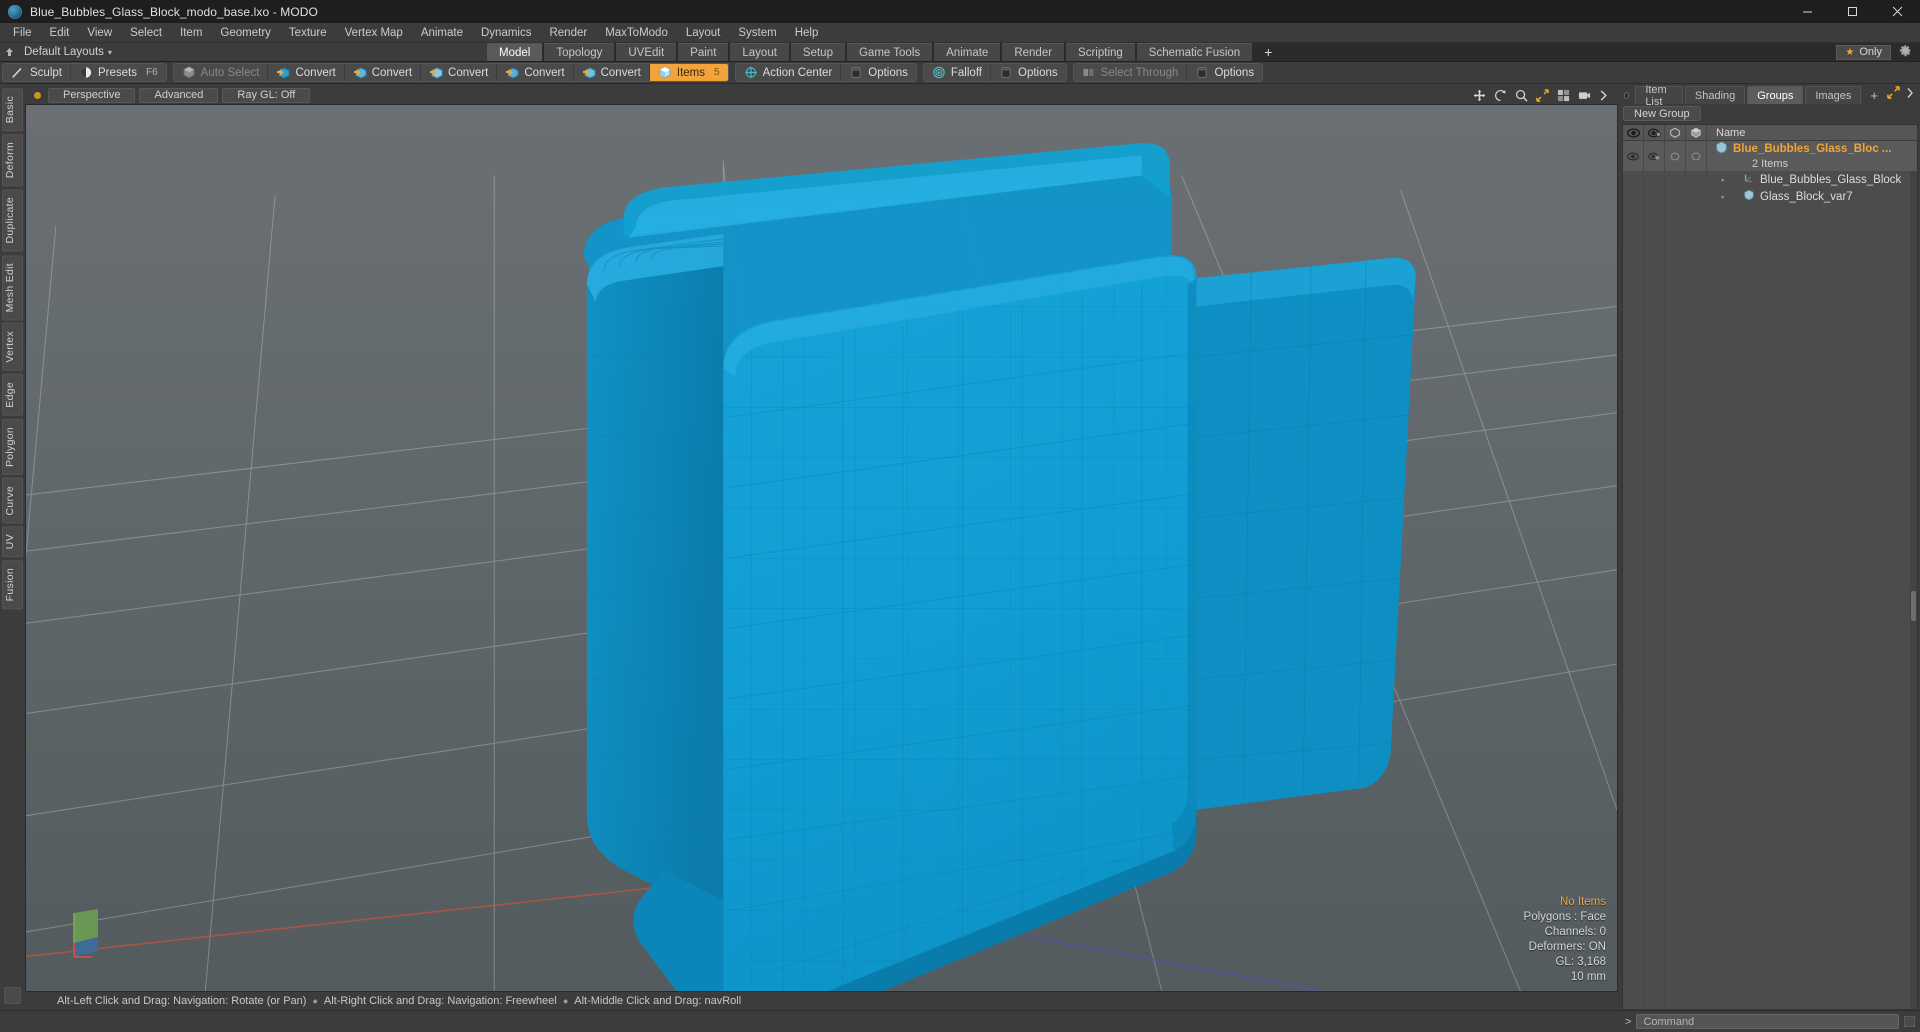  I want to click on rail-tab-deform: Deform, so click(12, 160).